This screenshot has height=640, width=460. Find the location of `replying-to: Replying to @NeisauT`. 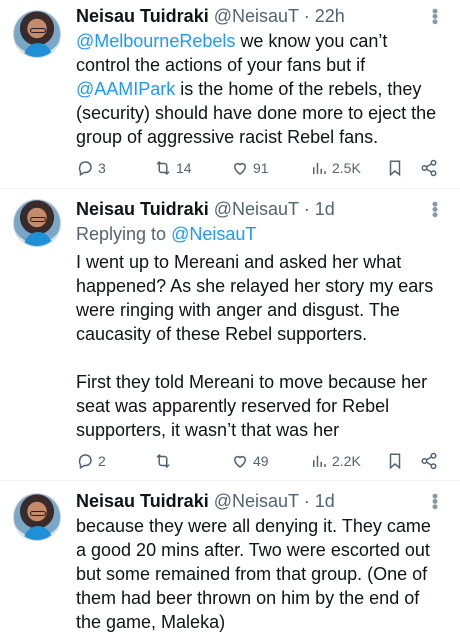

replying-to: Replying to @NeisauT is located at coordinates (166, 234).